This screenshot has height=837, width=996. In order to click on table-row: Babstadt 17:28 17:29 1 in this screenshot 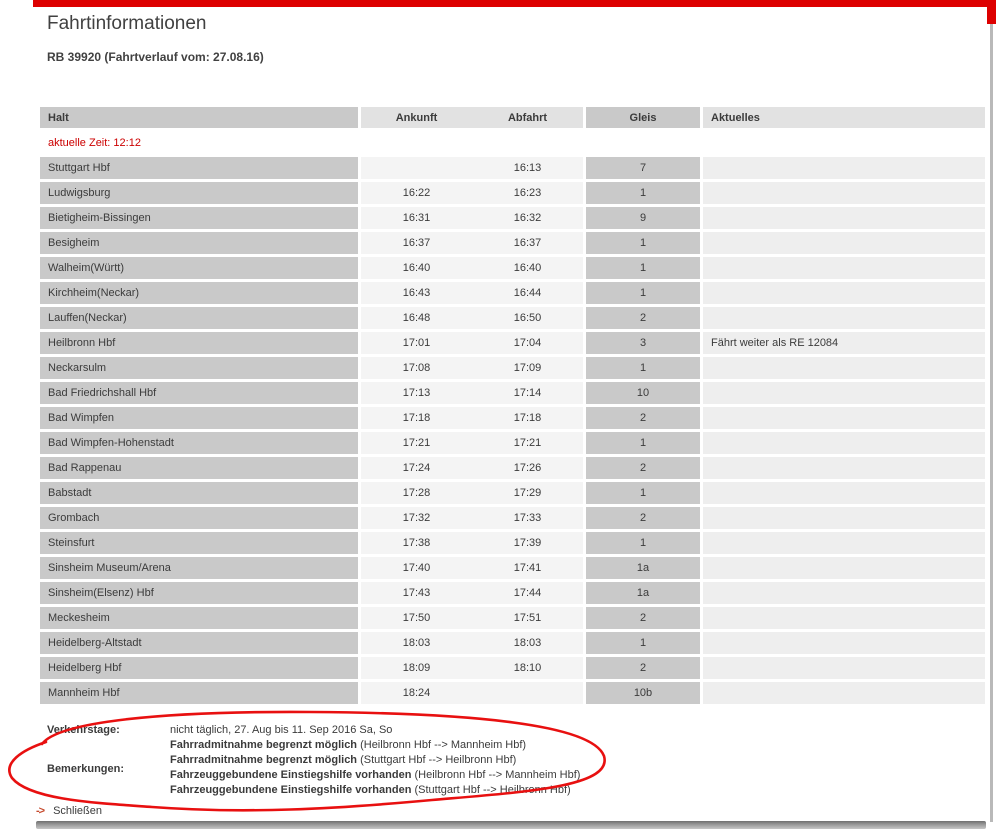, I will do `click(512, 493)`.